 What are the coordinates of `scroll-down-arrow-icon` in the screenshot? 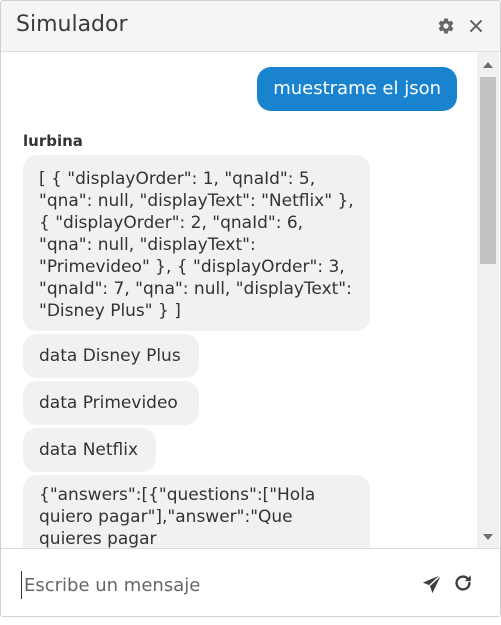 It's located at (488, 537).